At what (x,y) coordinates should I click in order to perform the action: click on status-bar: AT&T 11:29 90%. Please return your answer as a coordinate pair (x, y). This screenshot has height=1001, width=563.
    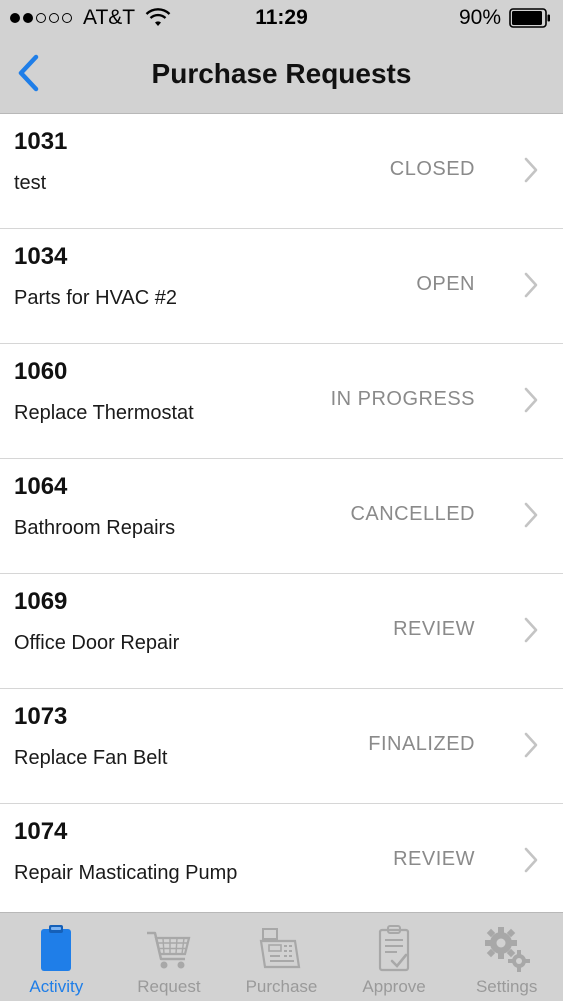
    Looking at the image, I should click on (281, 18).